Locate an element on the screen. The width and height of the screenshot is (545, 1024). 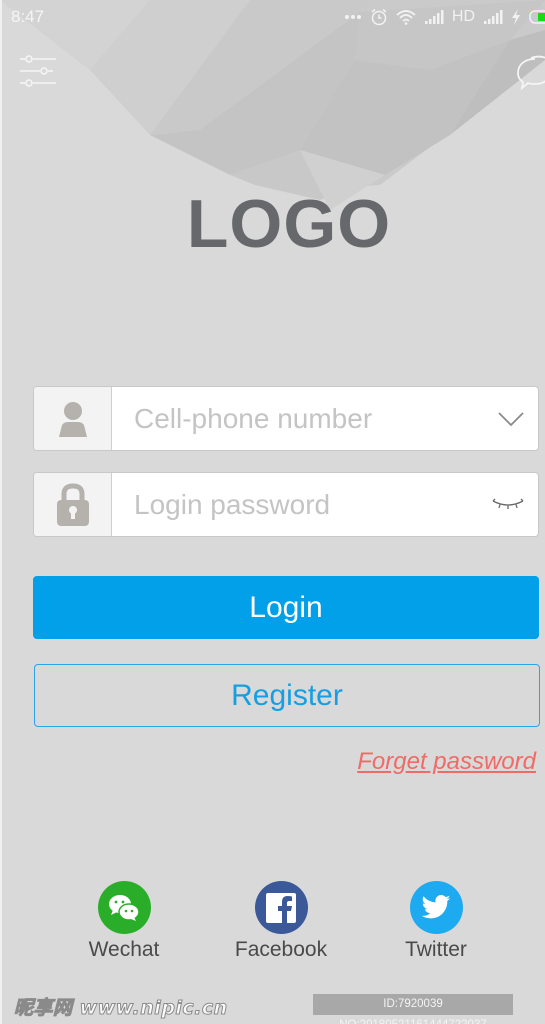
app-logo: LOGO is located at coordinates (289, 224).